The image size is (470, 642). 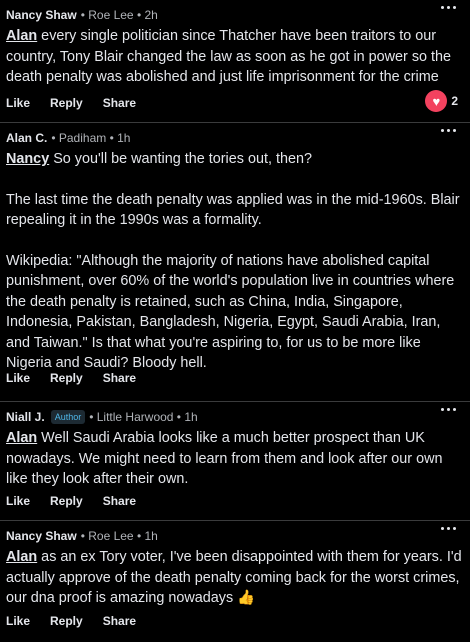 What do you see at coordinates (119, 536) in the screenshot?
I see `comment-meta: • Roe Lee • 1h` at bounding box center [119, 536].